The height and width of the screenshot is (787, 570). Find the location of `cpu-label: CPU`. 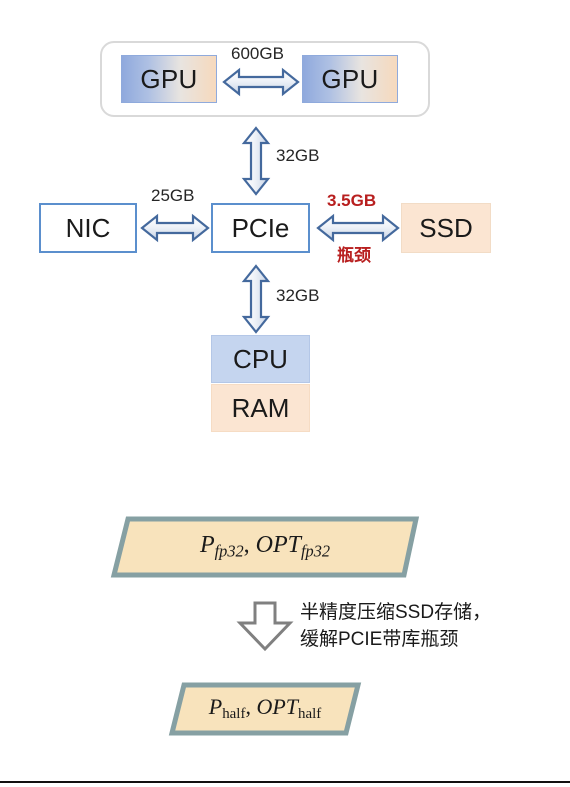

cpu-label: CPU is located at coordinates (260, 358).